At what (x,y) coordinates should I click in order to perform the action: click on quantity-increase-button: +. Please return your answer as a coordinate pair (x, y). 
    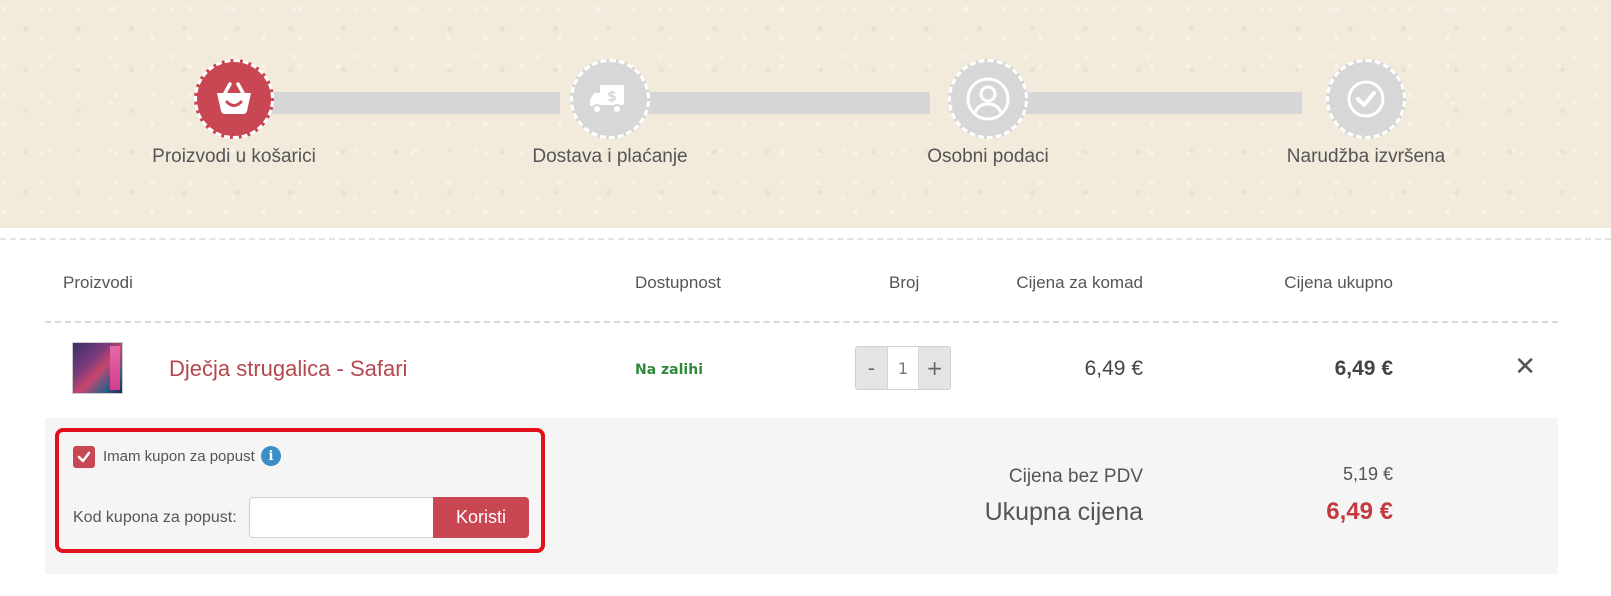
    Looking at the image, I should click on (934, 368).